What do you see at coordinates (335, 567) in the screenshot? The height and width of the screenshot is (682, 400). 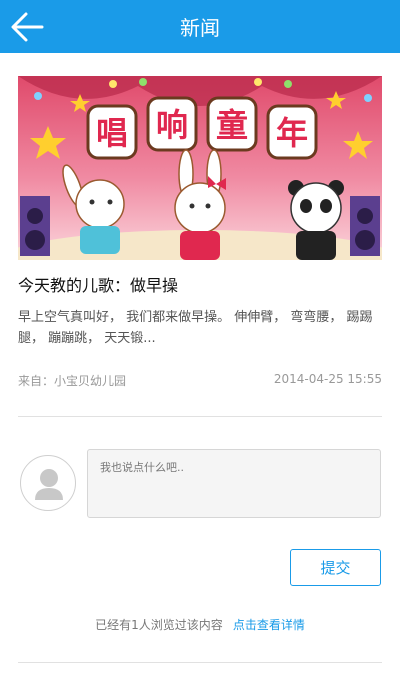 I see `submit-button: 提交` at bounding box center [335, 567].